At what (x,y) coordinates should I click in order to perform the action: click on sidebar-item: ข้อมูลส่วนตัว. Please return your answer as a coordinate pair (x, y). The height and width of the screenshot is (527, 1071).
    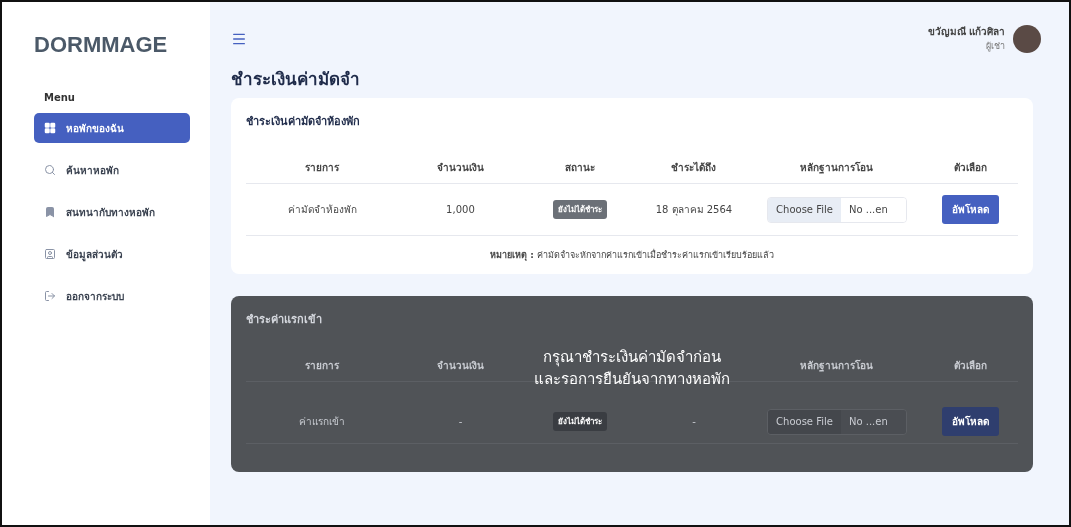
    Looking at the image, I should click on (112, 254).